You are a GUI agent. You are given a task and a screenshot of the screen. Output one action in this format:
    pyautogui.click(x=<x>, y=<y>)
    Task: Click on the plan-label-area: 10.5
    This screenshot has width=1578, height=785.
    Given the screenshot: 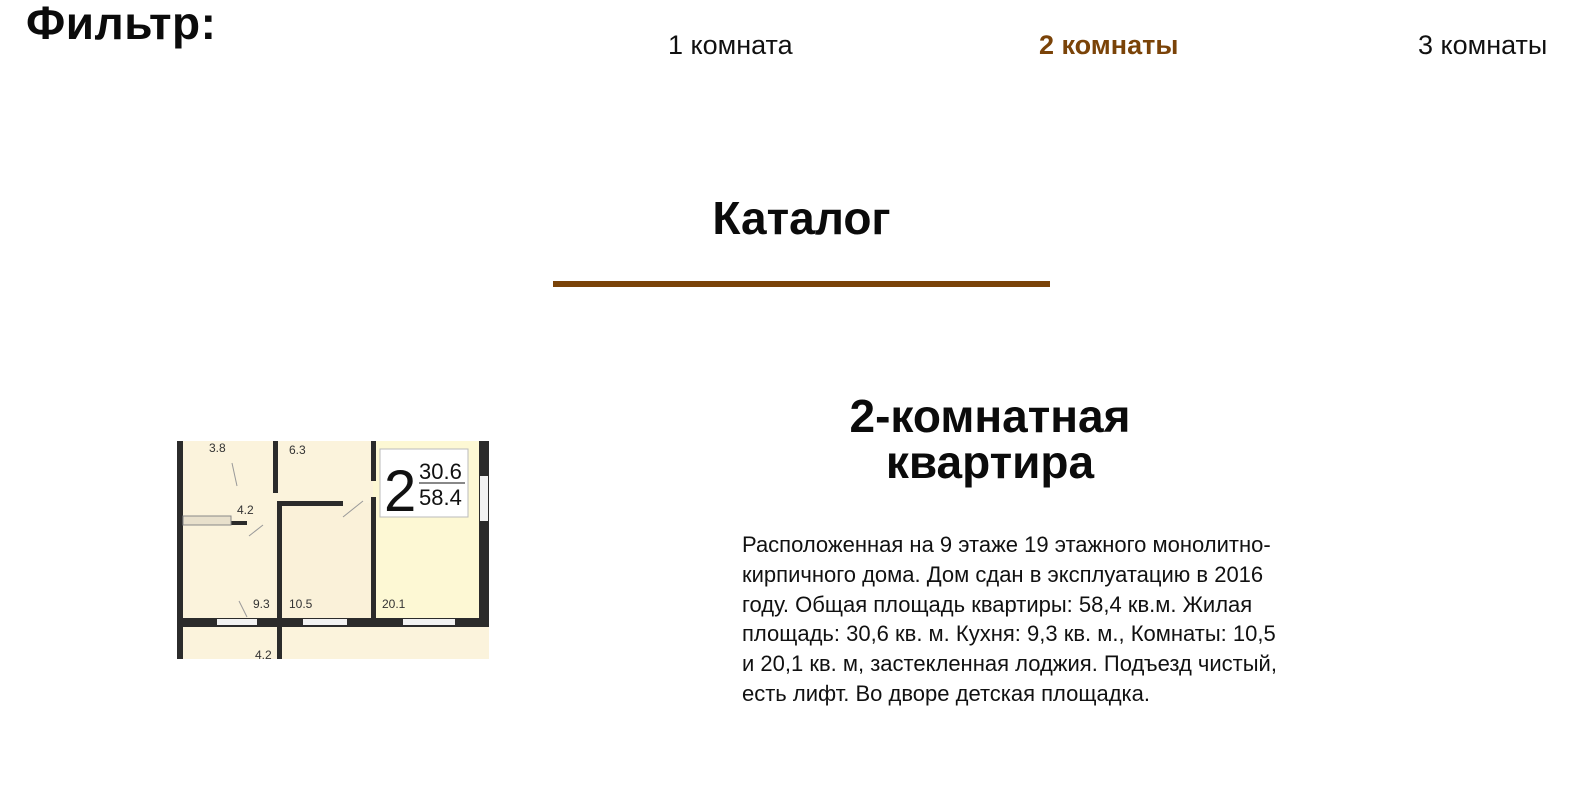 What is the action you would take?
    pyautogui.click(x=301, y=604)
    